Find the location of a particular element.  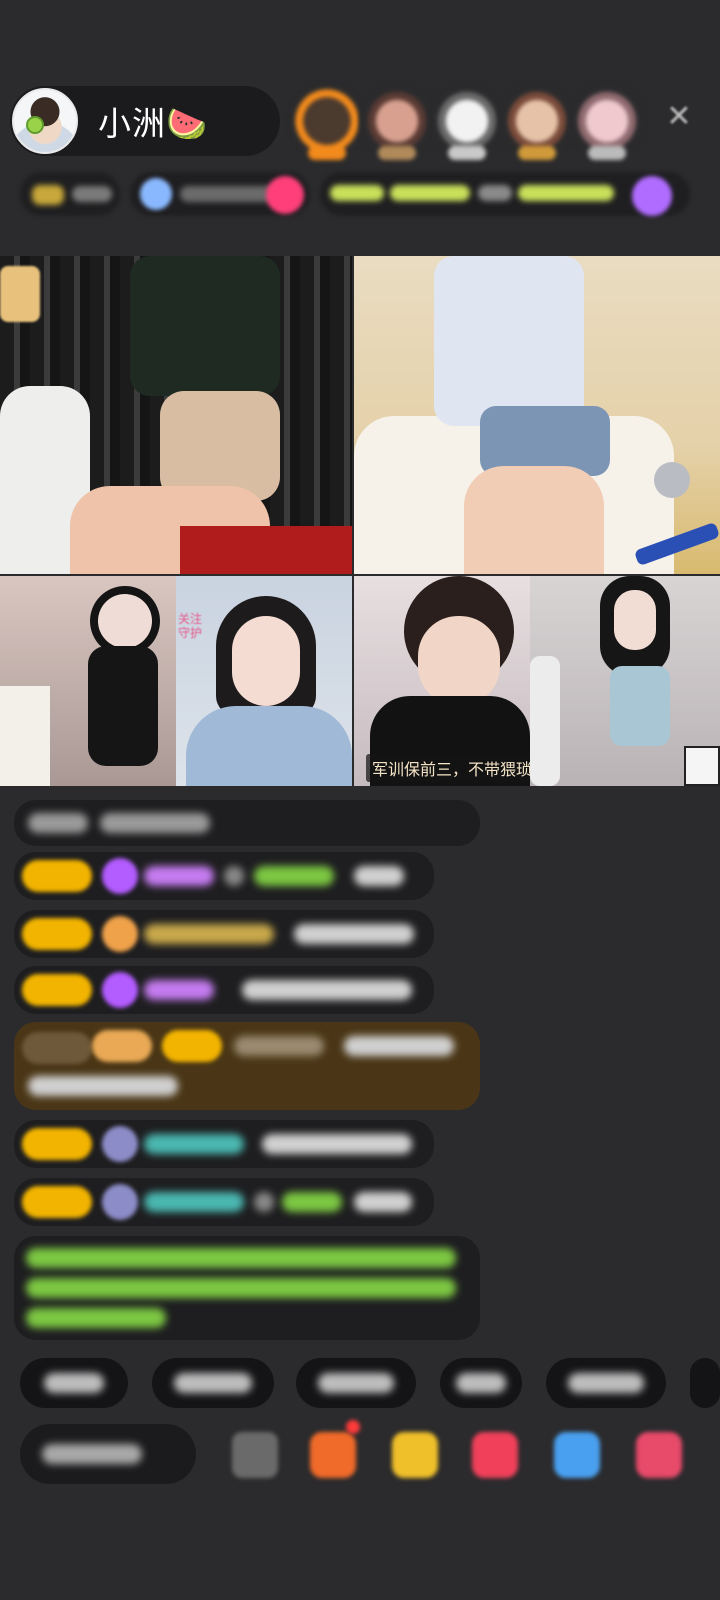

follow-note: 关注 守护 is located at coordinates (190, 626).